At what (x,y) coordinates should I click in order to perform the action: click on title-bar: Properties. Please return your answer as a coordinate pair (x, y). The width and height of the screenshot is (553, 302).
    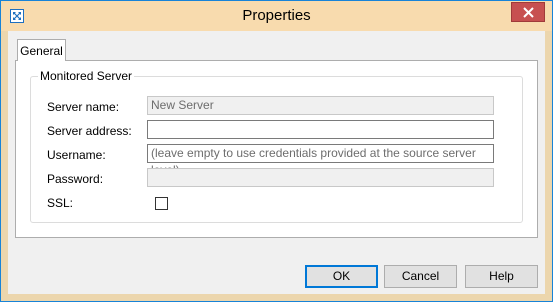
    Looking at the image, I should click on (276, 16).